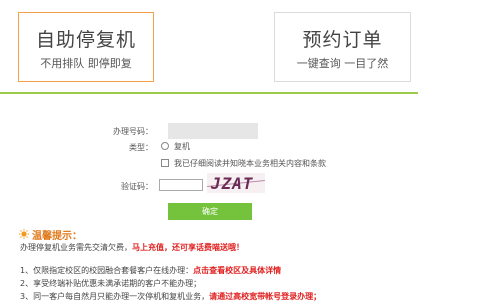 This screenshot has width=500, height=302. What do you see at coordinates (181, 185) in the screenshot?
I see `captcha-input` at bounding box center [181, 185].